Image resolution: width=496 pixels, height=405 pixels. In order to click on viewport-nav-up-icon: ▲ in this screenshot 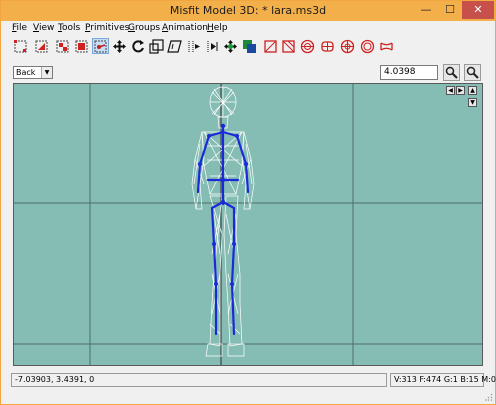, I will do `click(472, 90)`.